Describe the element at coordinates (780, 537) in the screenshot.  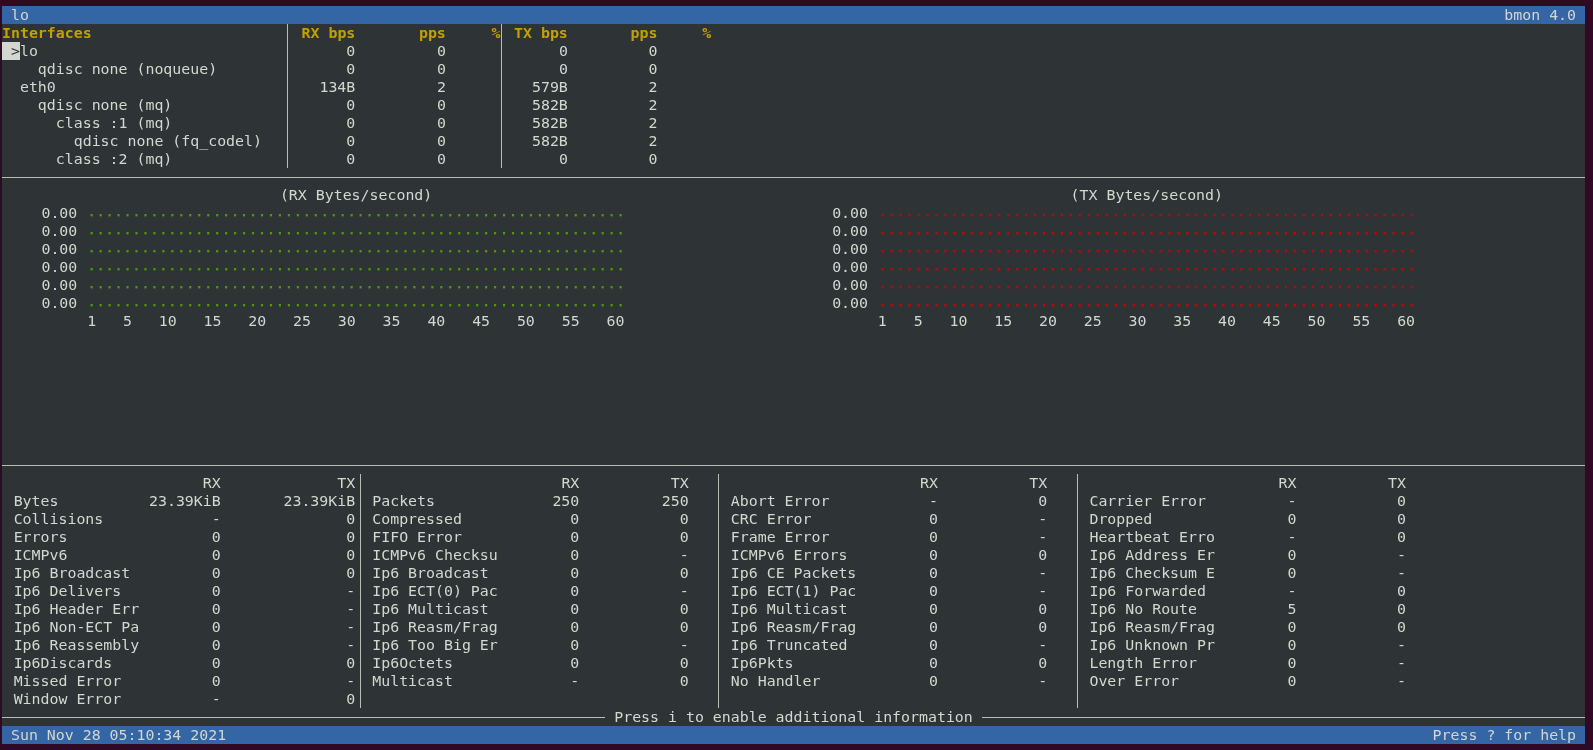
I see `stat-label: Frame Error` at that location.